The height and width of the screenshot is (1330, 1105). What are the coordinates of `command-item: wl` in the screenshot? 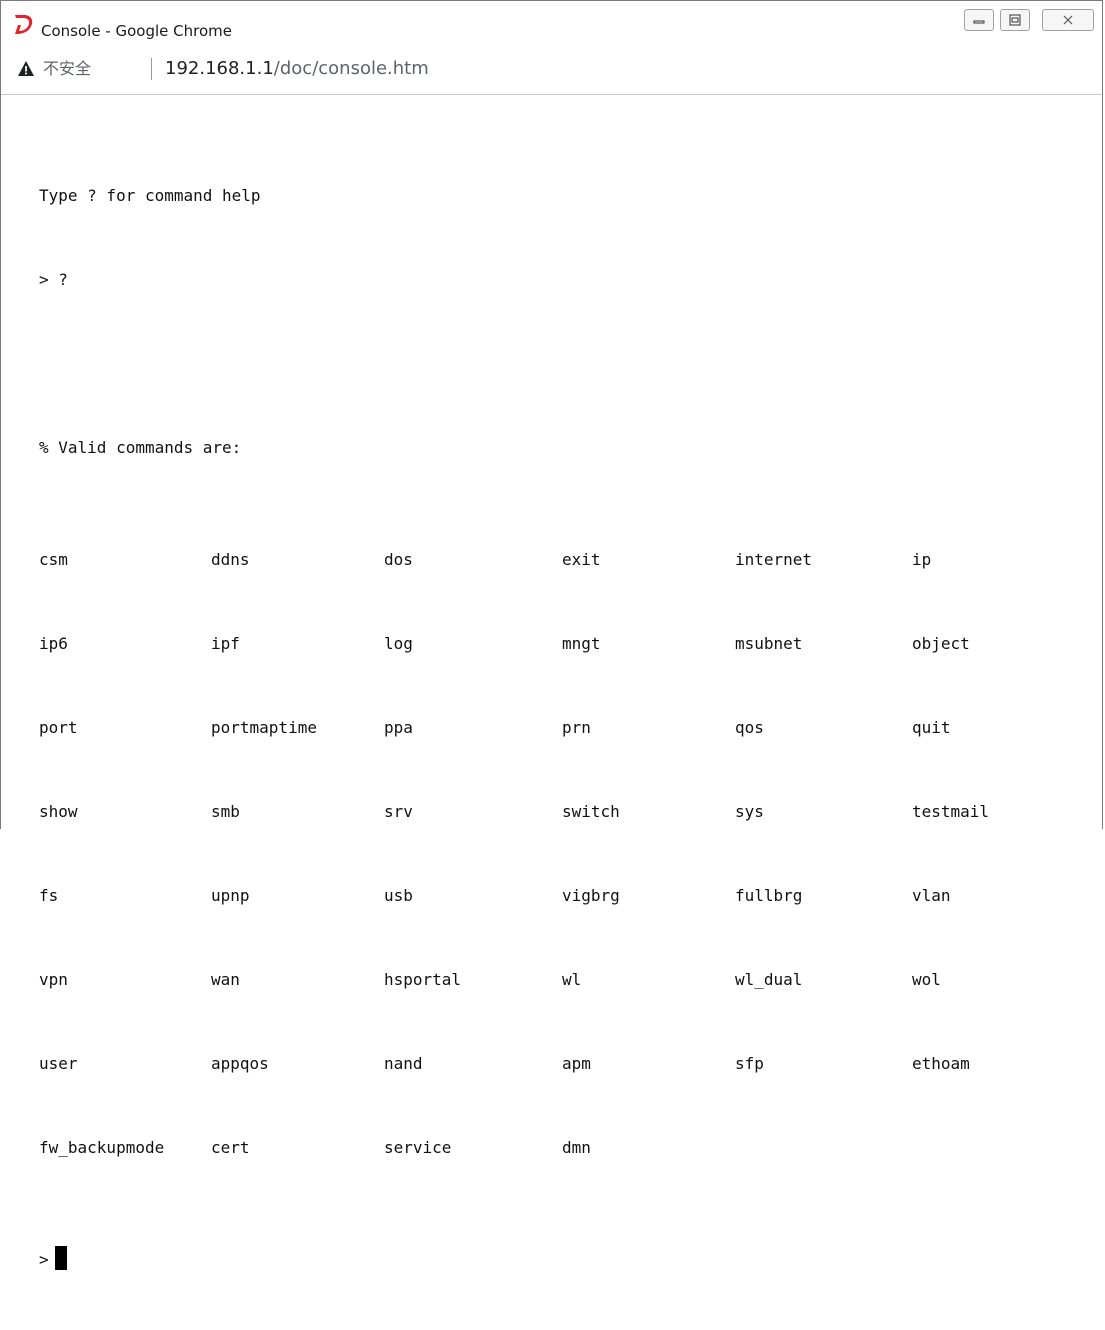 It's located at (572, 979).